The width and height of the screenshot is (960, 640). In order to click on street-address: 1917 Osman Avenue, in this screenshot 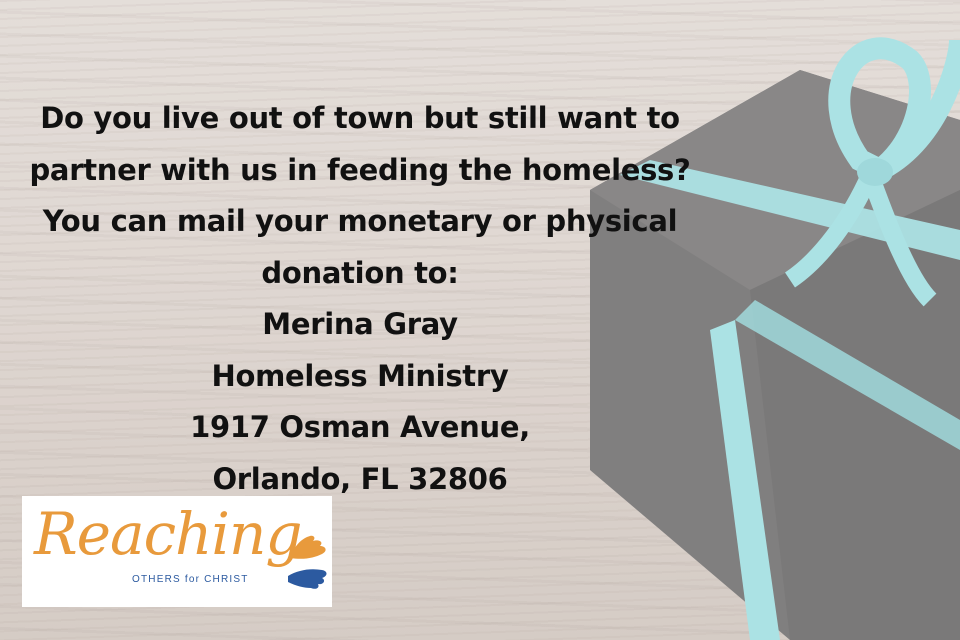, I will do `click(360, 427)`.